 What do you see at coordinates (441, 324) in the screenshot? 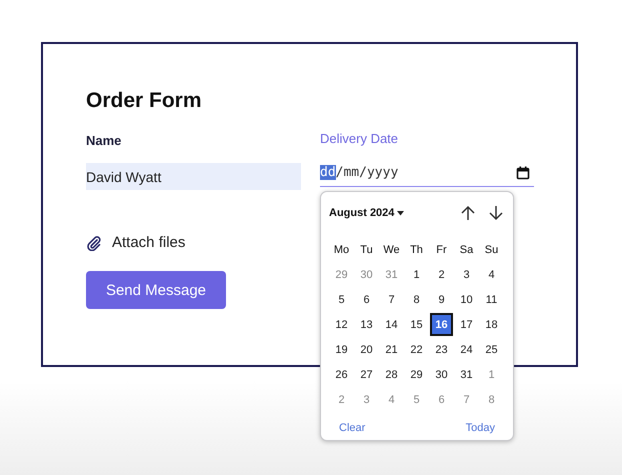
I see `calendar-day: 16` at bounding box center [441, 324].